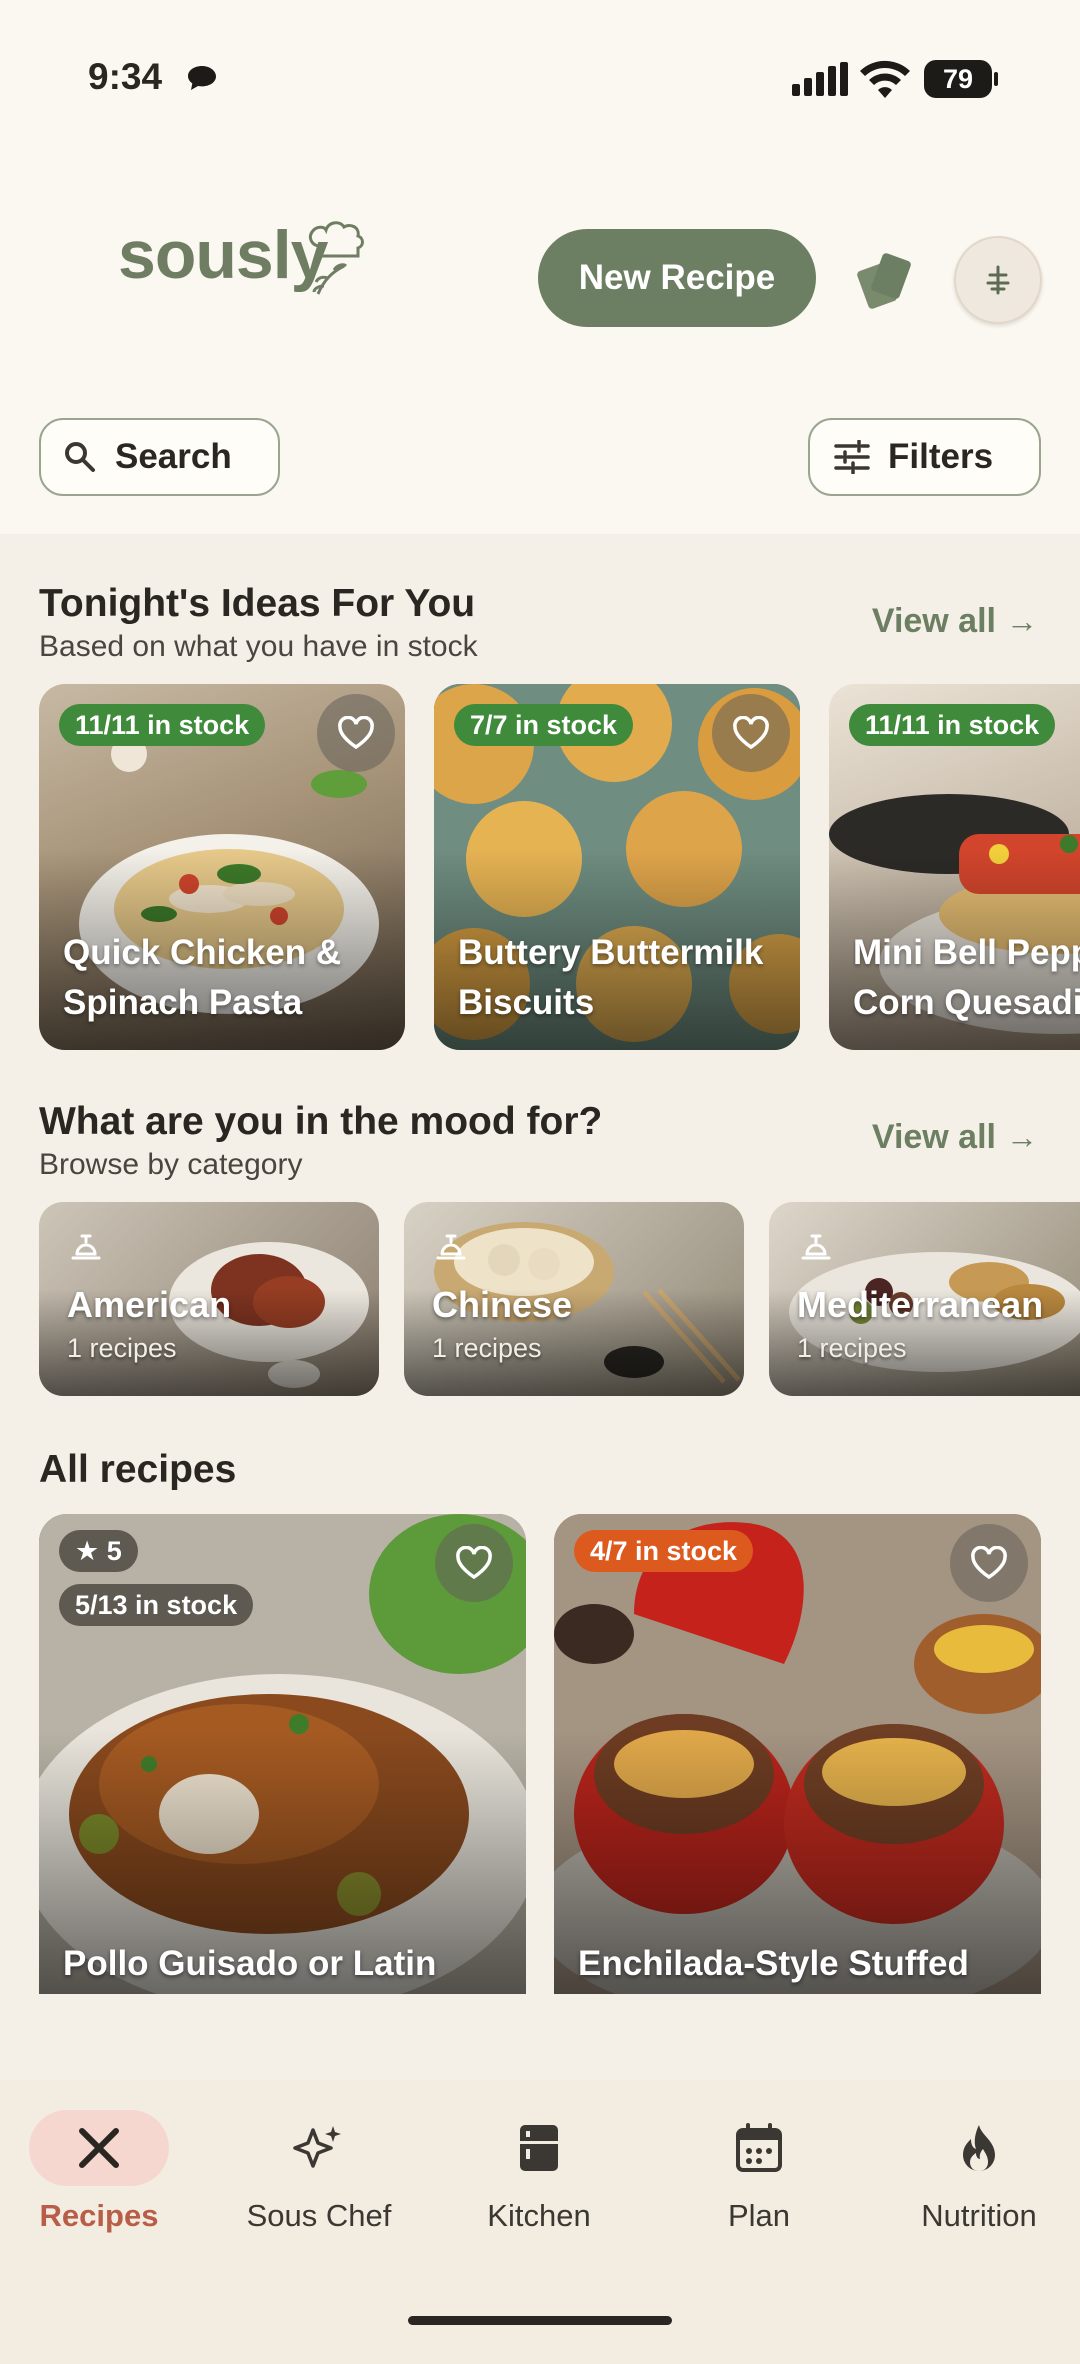  What do you see at coordinates (539, 2215) in the screenshot?
I see `nav-label: Kitchen` at bounding box center [539, 2215].